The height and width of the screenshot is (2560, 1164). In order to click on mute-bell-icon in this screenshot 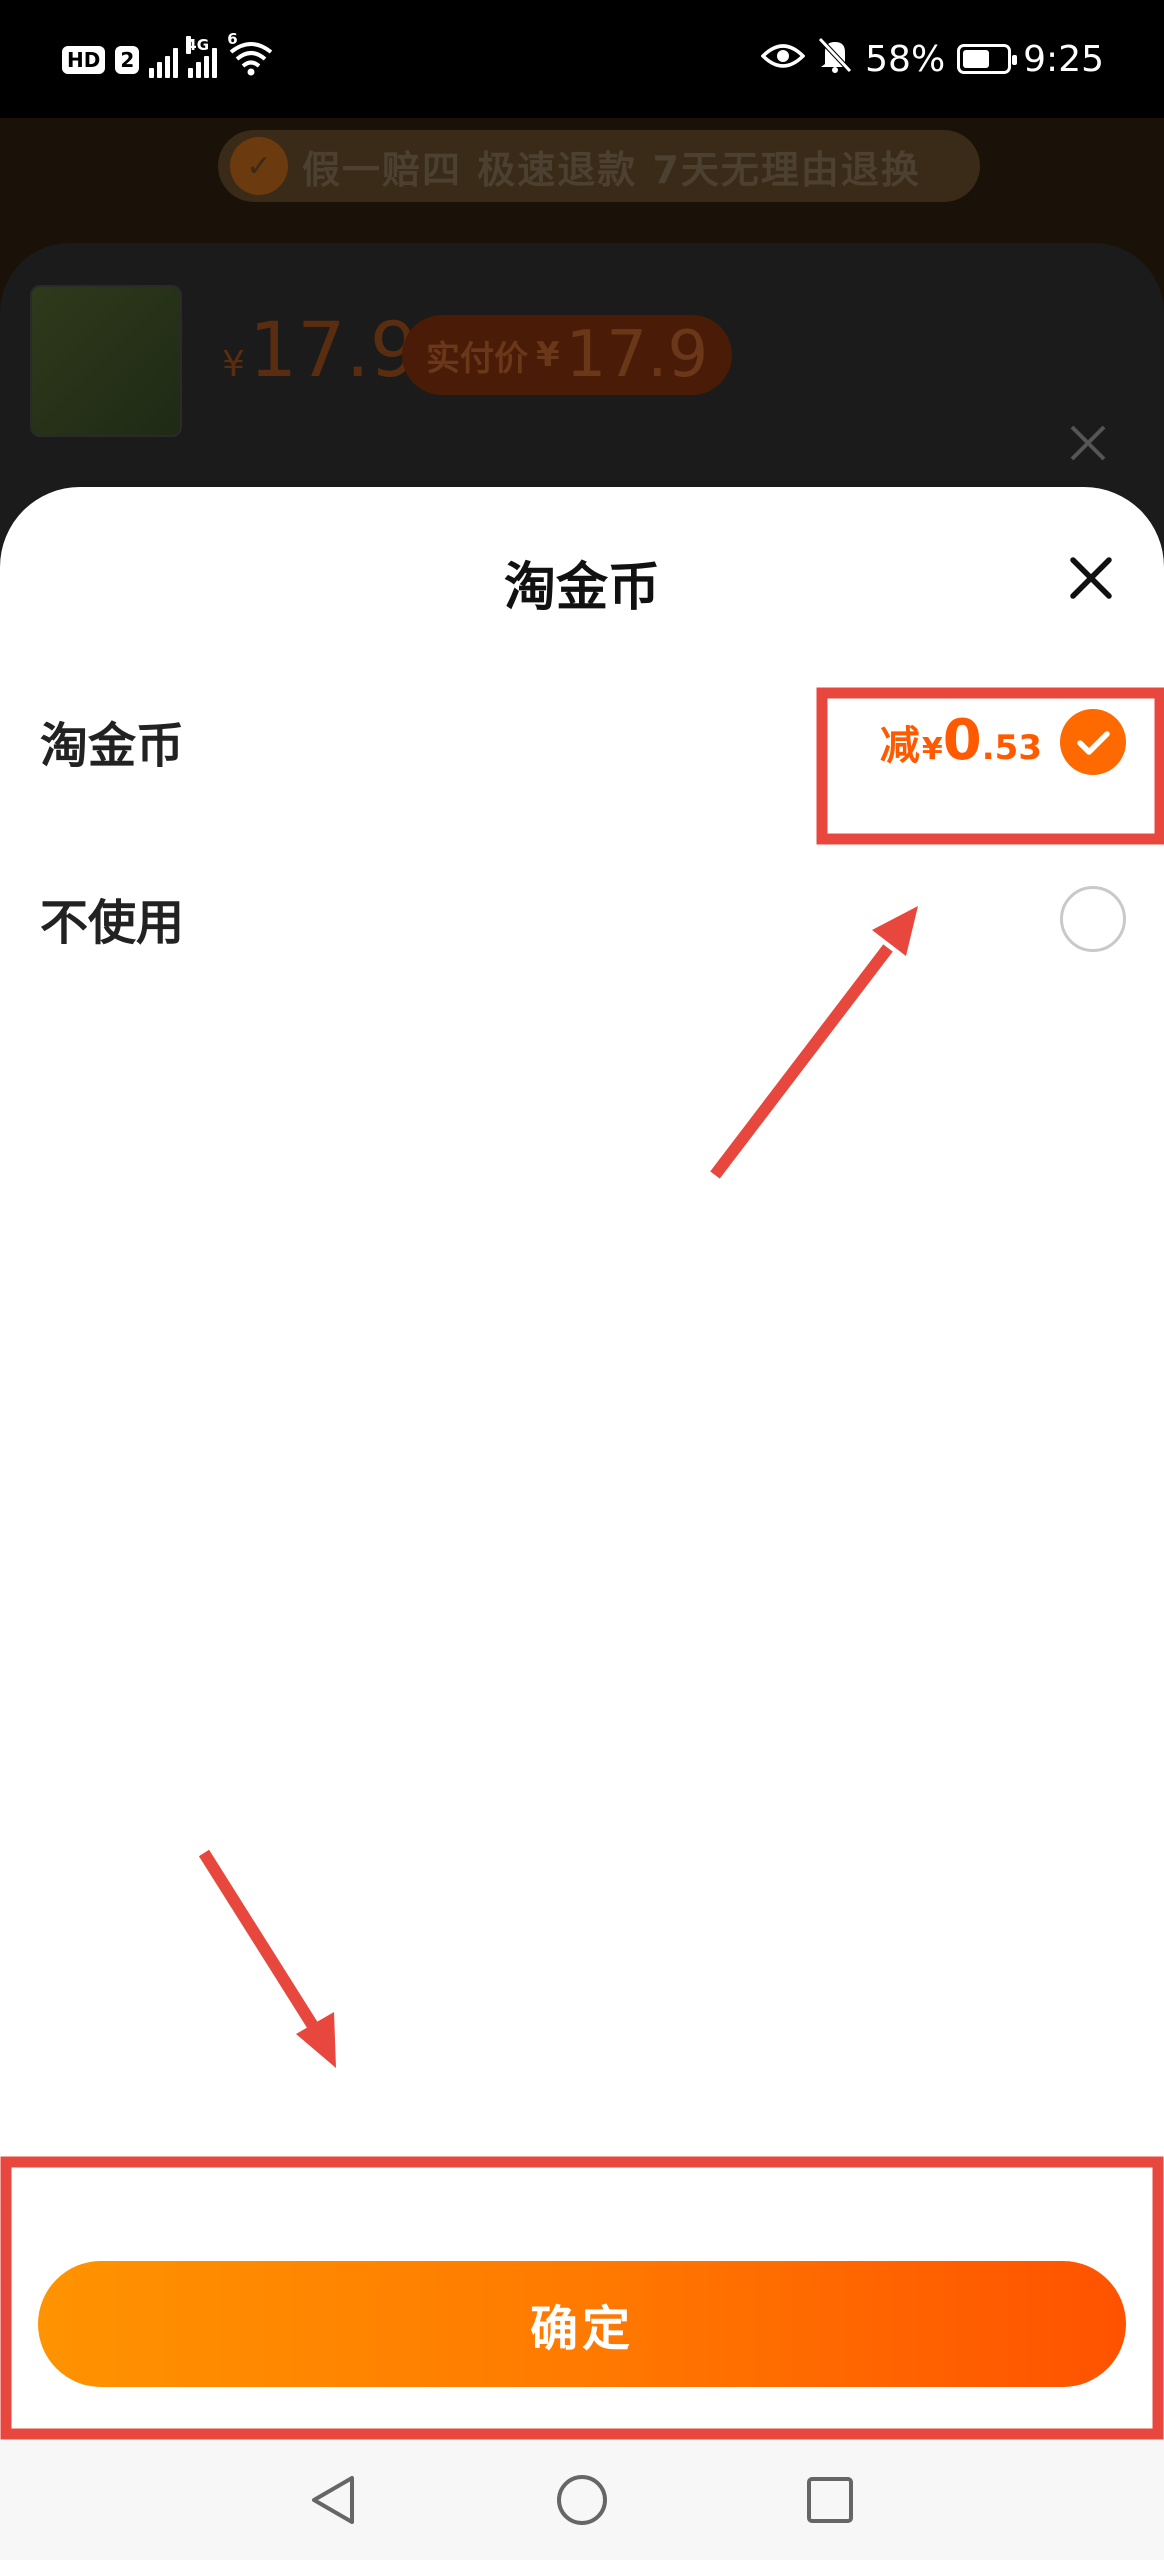, I will do `click(835, 59)`.